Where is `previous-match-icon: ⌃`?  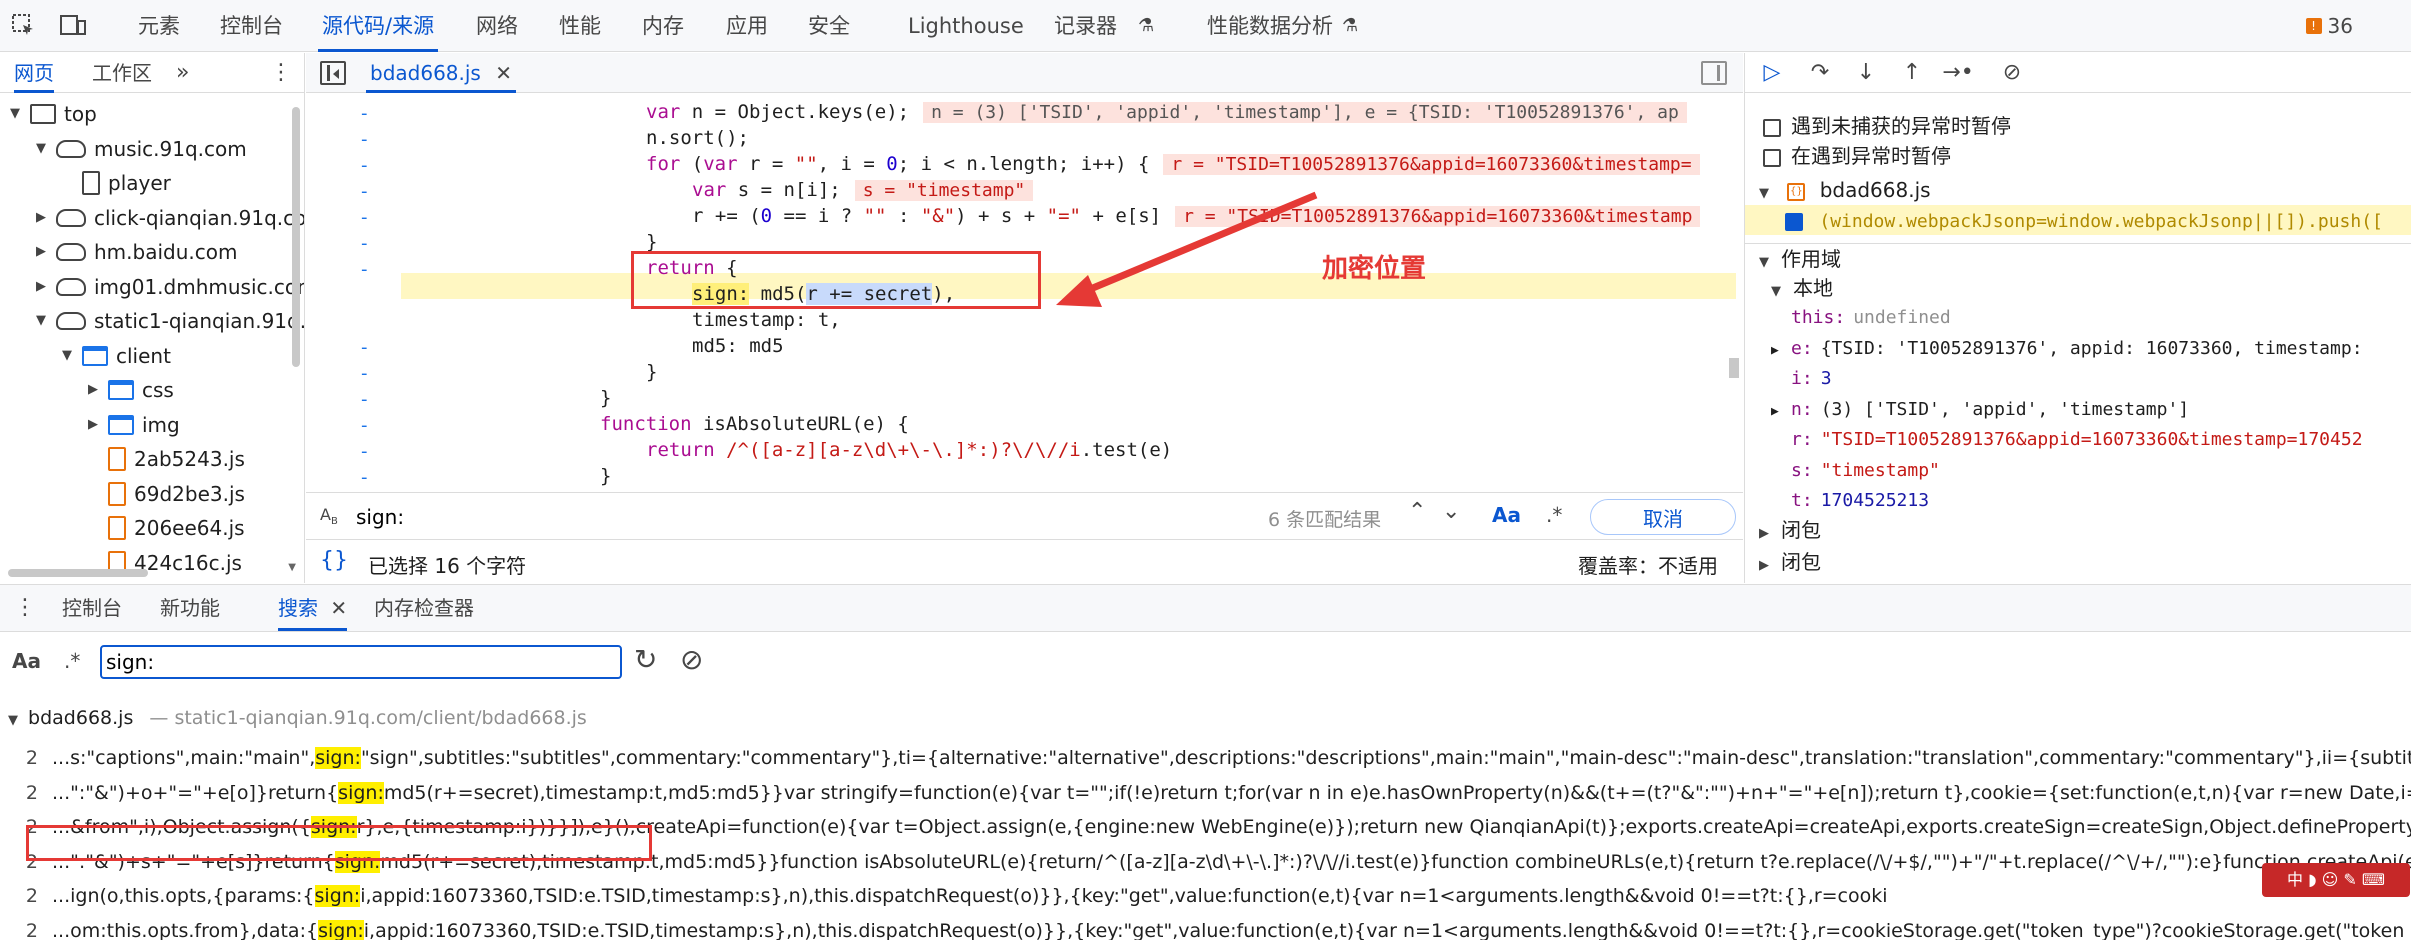 previous-match-icon: ⌃ is located at coordinates (1417, 511).